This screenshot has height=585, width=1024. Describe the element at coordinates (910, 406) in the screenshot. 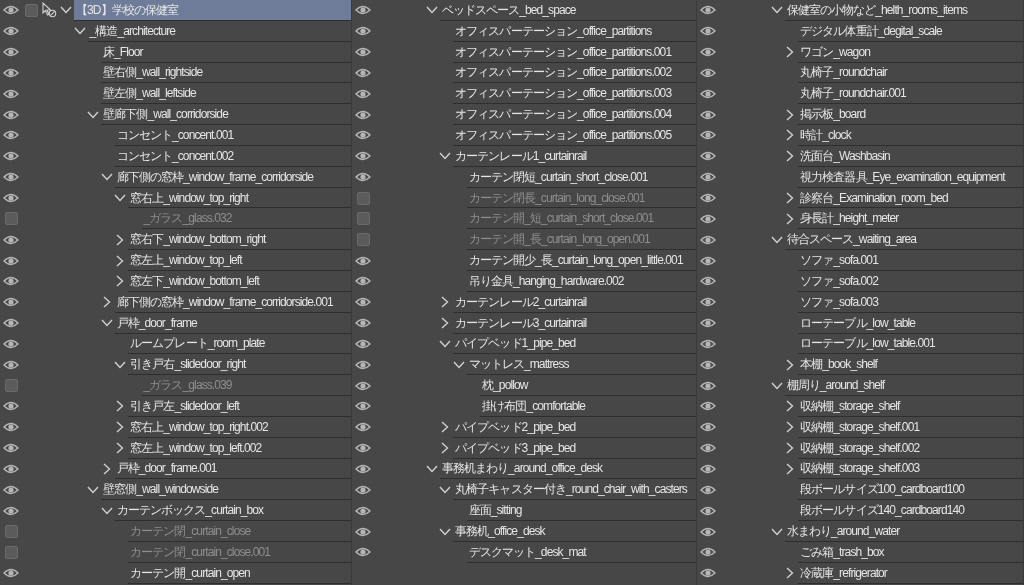

I see `layer-name: 収納棚_storage_shelf` at that location.